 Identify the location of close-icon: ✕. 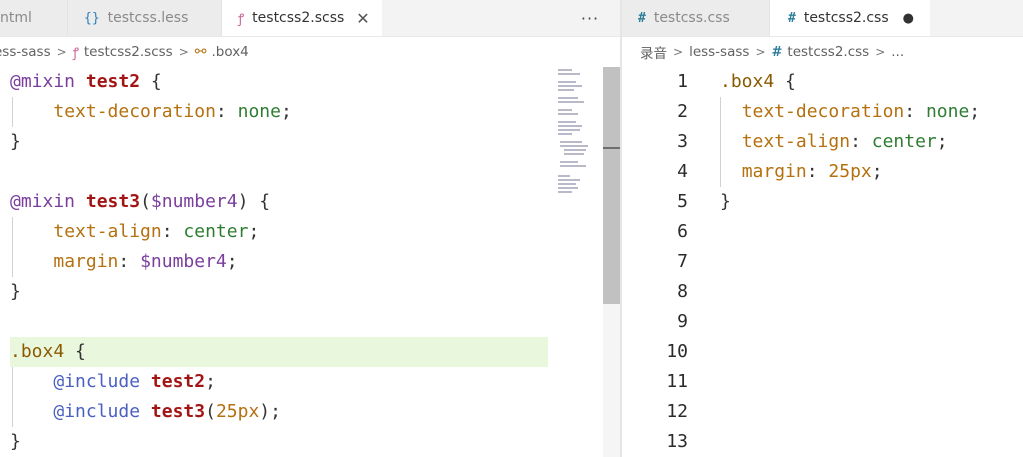
(362, 18).